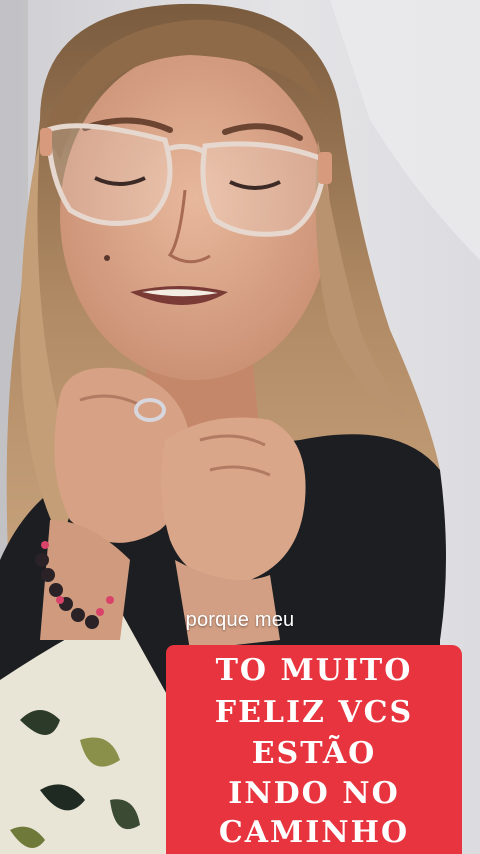 The width and height of the screenshot is (480, 854). Describe the element at coordinates (314, 793) in the screenshot. I see `banner-line: INDO NO` at that location.